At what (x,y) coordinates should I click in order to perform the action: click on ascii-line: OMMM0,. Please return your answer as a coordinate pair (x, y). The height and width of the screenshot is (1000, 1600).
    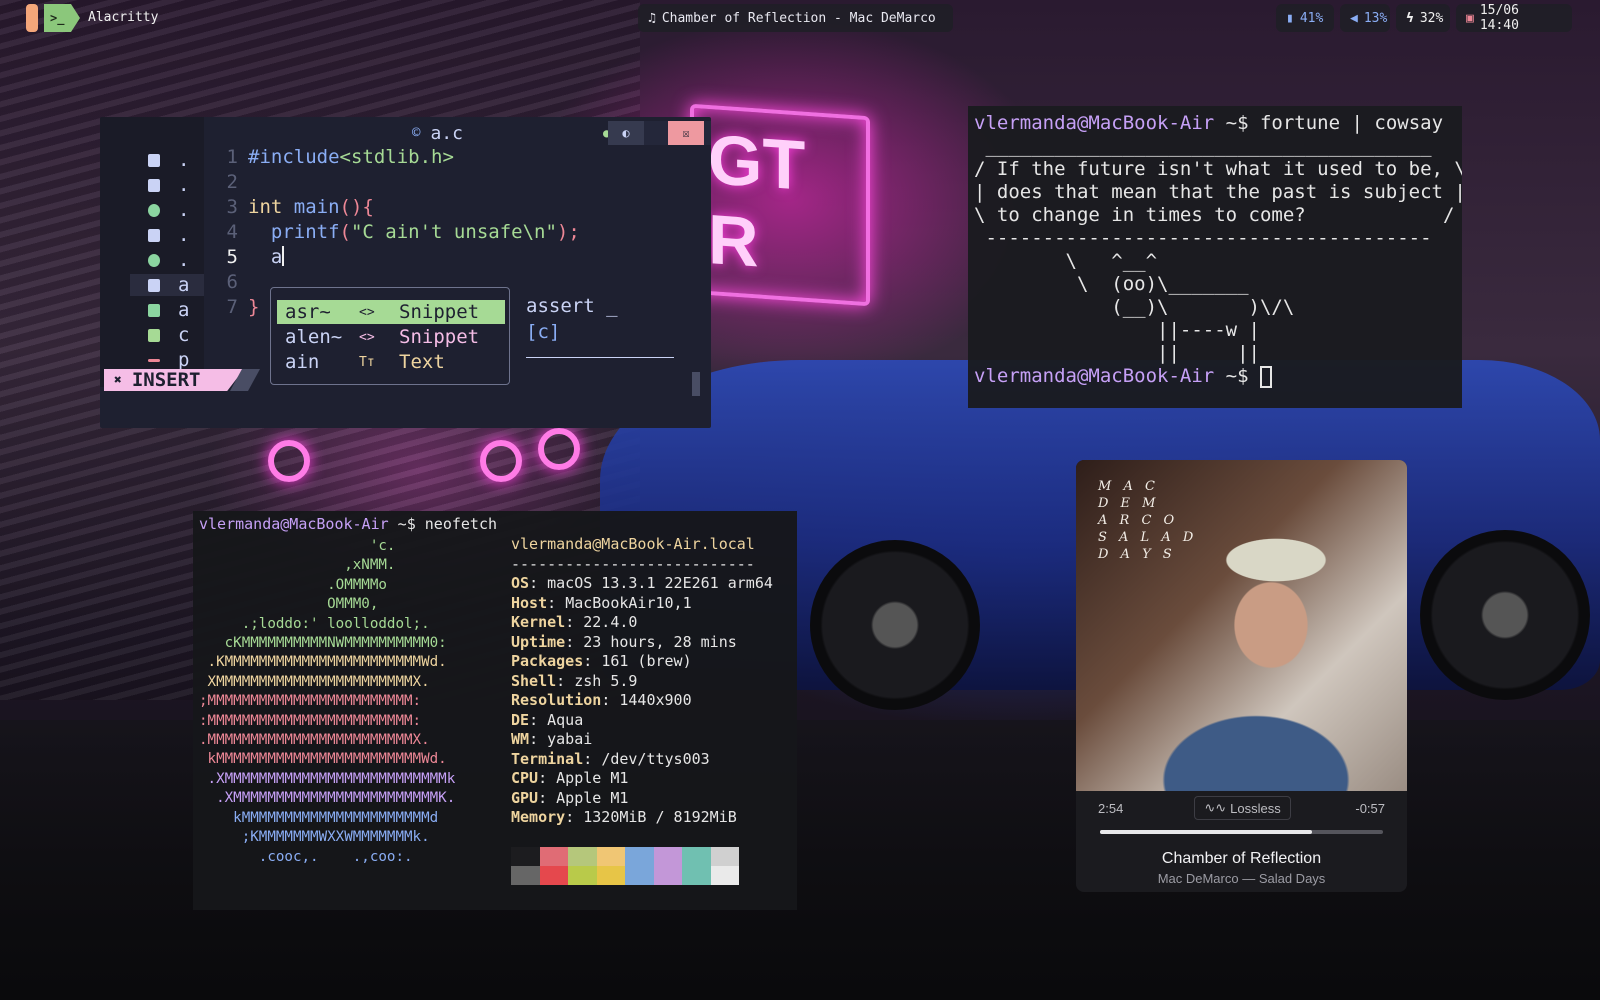
    Looking at the image, I should click on (289, 604).